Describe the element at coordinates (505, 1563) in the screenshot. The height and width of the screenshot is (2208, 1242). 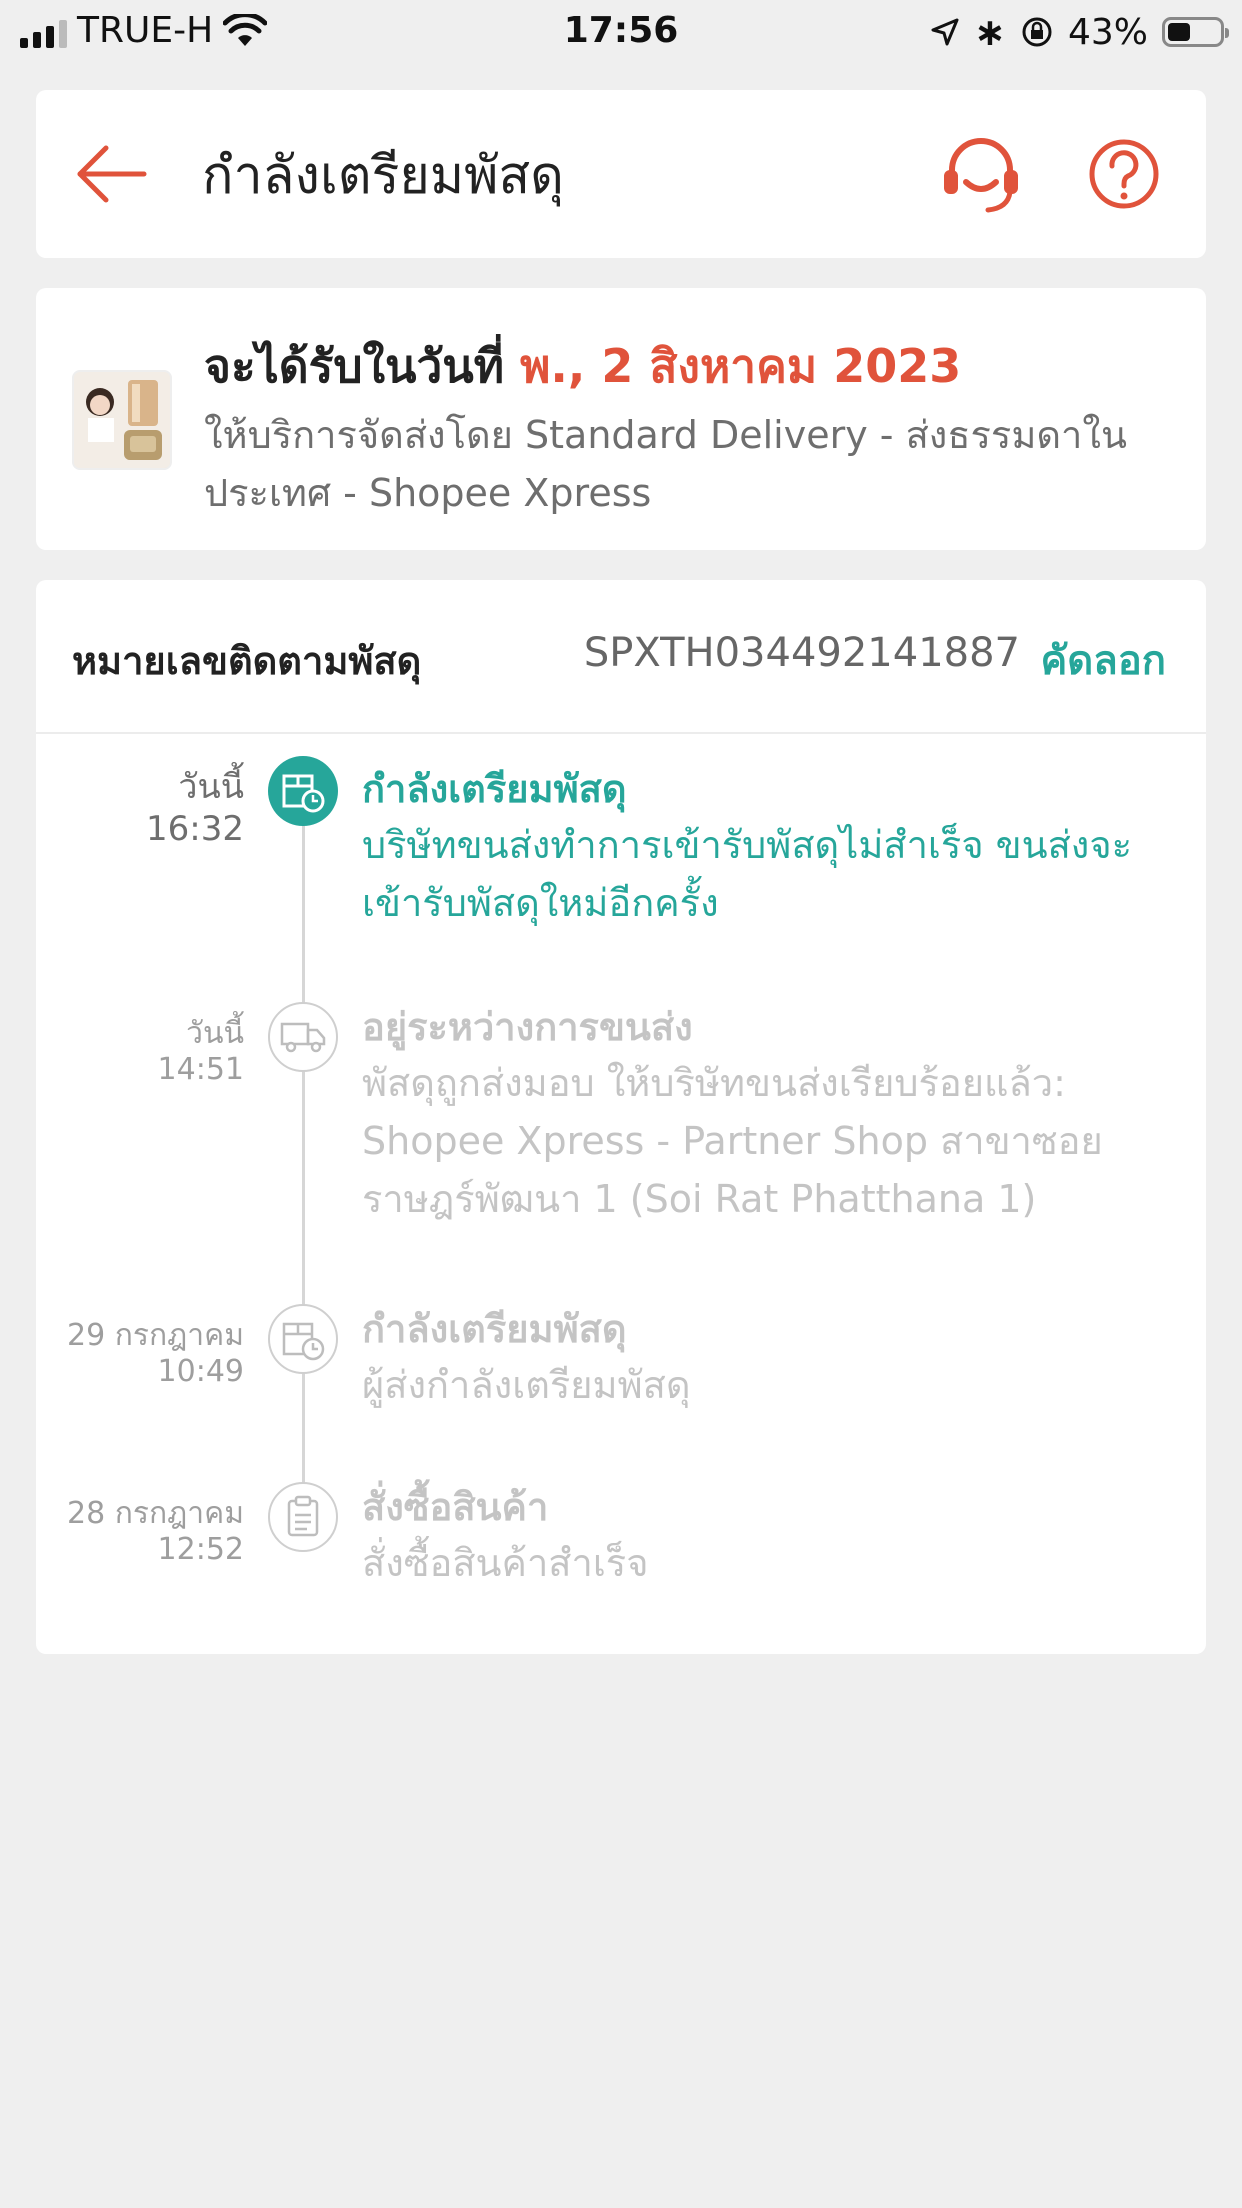
I see `event-description: สั่งซื้อสินค้าสำเร็จ` at that location.